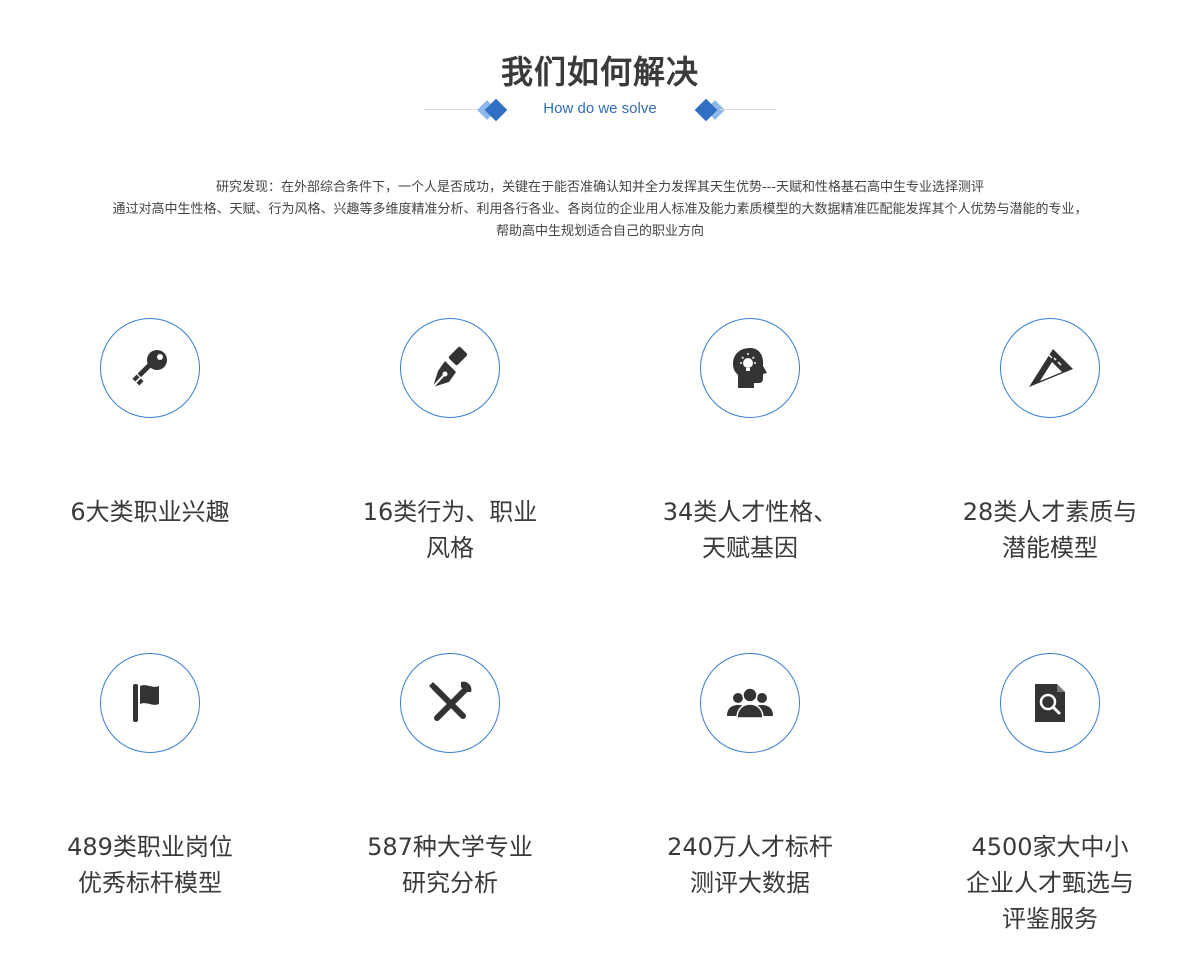 The width and height of the screenshot is (1200, 955). Describe the element at coordinates (750, 865) in the screenshot. I see `feature-label: 240万人才标杆 测评大数据` at that location.